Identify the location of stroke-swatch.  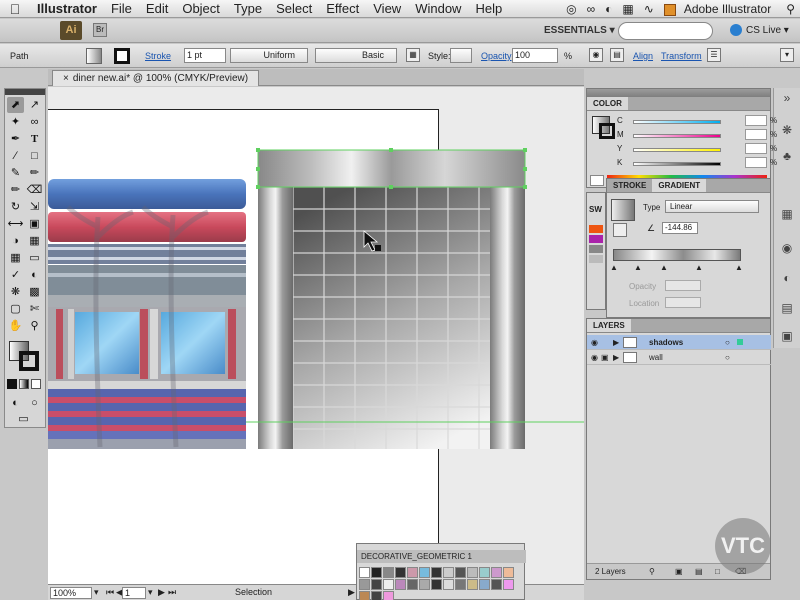
(122, 56).